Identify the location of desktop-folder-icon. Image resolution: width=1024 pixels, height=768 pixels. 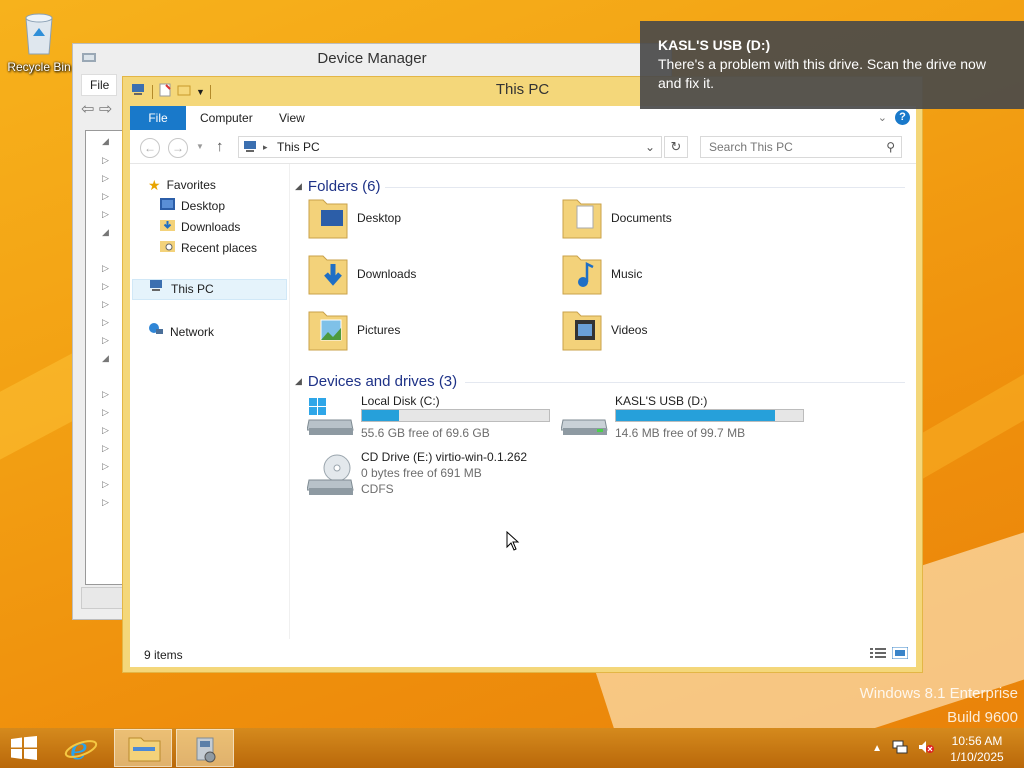
(328, 218).